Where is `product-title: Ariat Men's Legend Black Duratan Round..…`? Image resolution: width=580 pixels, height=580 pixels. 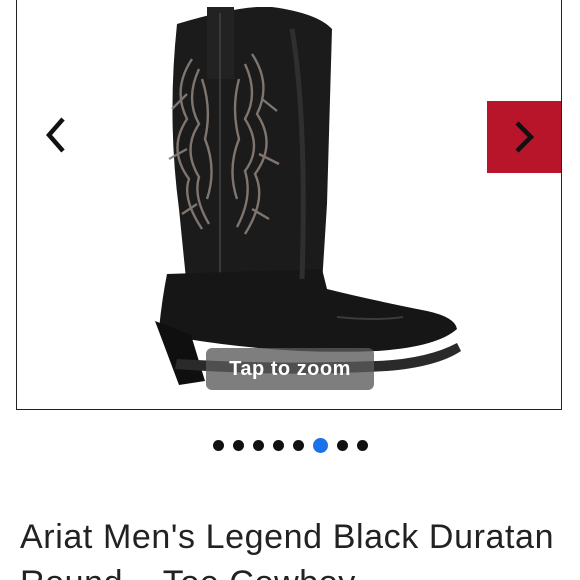
product-title: Ariat Men's Legend Black Duratan Round..… is located at coordinates (287, 549).